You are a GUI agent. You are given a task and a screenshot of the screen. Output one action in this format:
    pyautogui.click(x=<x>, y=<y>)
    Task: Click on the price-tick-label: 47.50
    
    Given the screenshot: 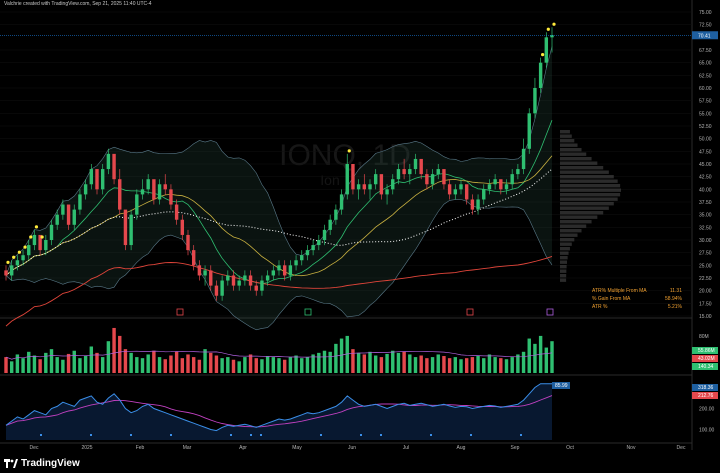 What is the action you would take?
    pyautogui.click(x=705, y=152)
    